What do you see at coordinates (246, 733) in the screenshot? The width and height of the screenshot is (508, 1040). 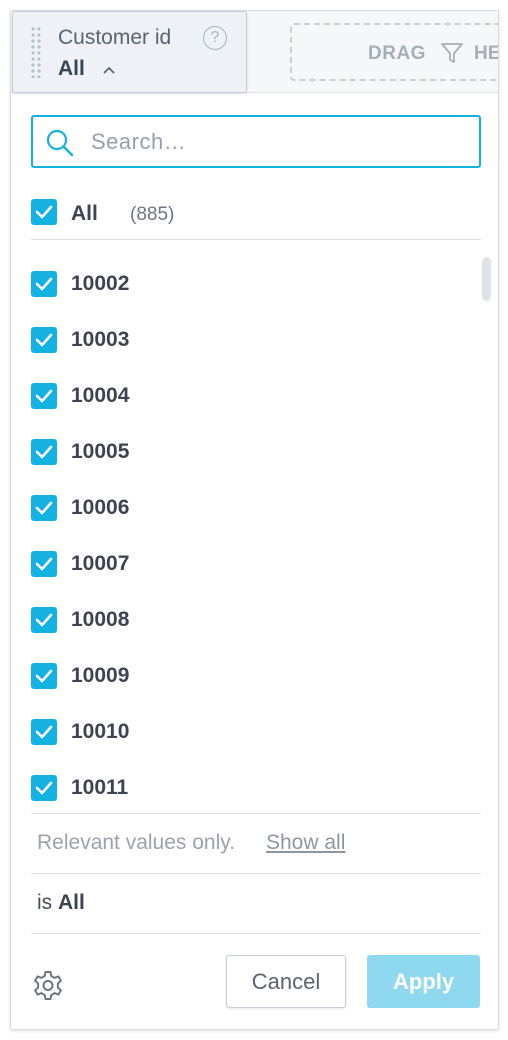 I see `list-item: 10010` at bounding box center [246, 733].